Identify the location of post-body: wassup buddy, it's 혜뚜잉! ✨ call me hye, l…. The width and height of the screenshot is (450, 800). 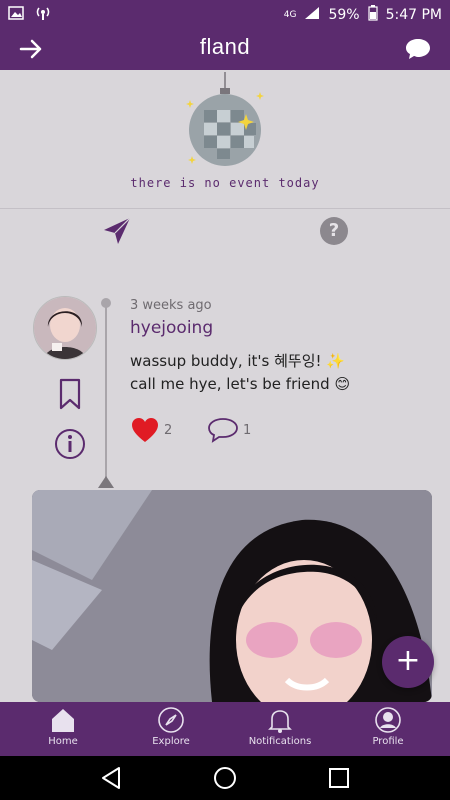
(240, 373).